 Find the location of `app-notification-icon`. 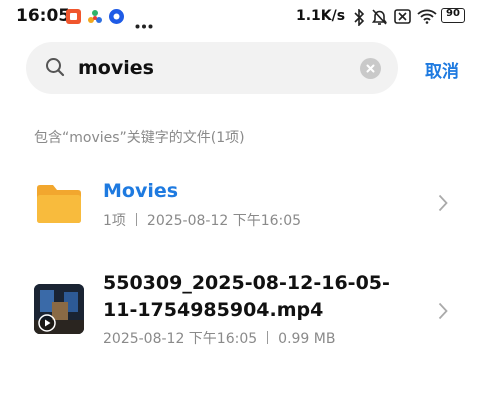

app-notification-icon is located at coordinates (73, 18).